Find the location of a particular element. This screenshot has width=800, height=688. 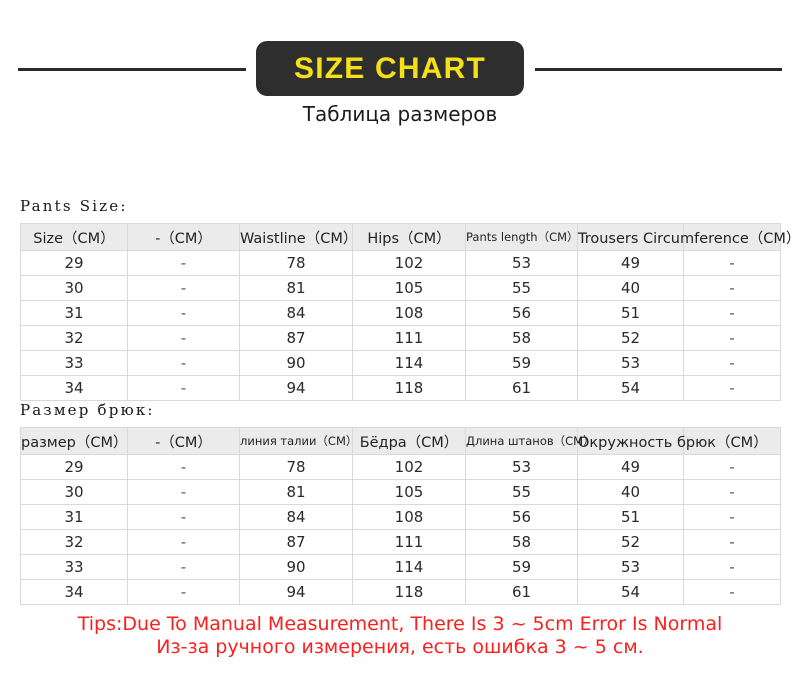

table-cell: 81 is located at coordinates (296, 492).